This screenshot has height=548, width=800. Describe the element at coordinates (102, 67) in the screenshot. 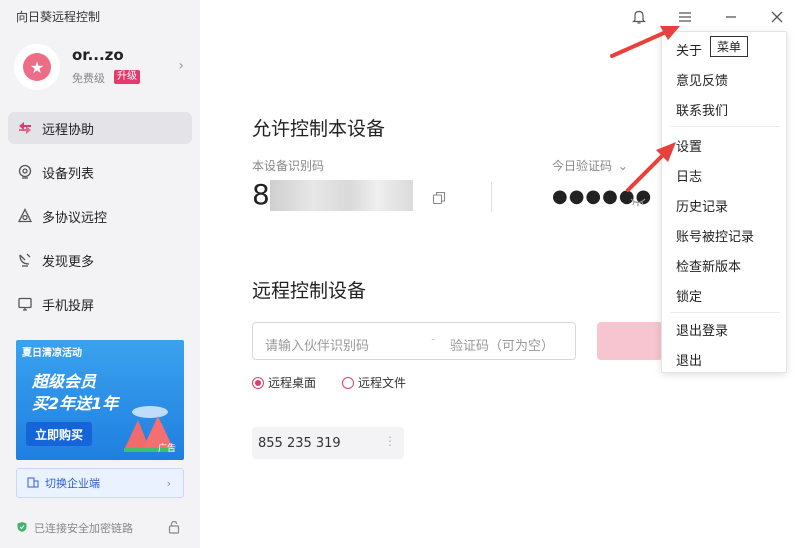

I see `user-profile: ★ or...zo 免费级 升级 ›` at that location.